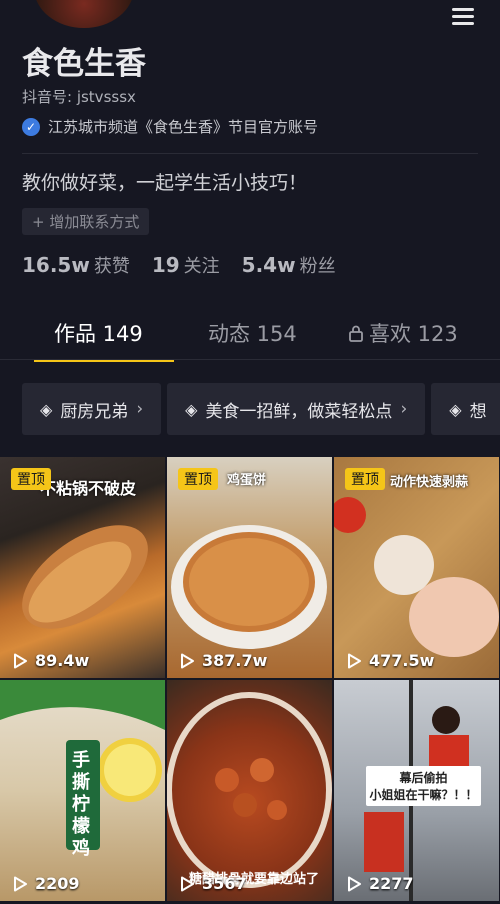 Image resolution: width=500 pixels, height=904 pixels. Describe the element at coordinates (84, 14) in the screenshot. I see `avatar` at that location.